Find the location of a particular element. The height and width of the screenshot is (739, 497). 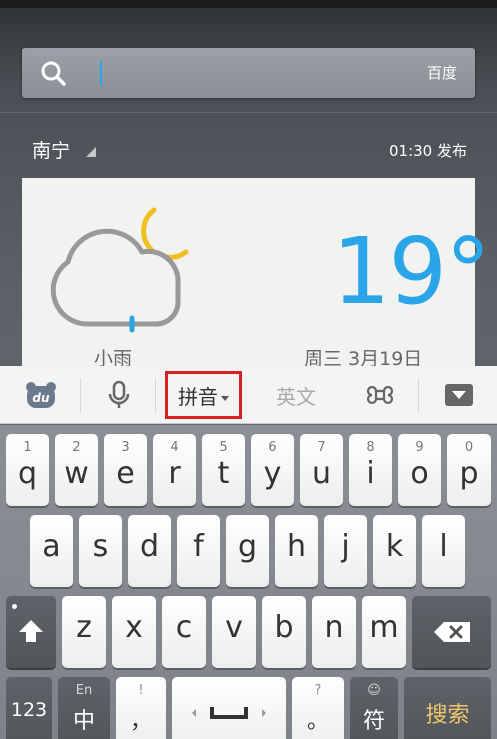

key-o: 9o is located at coordinates (419, 470).